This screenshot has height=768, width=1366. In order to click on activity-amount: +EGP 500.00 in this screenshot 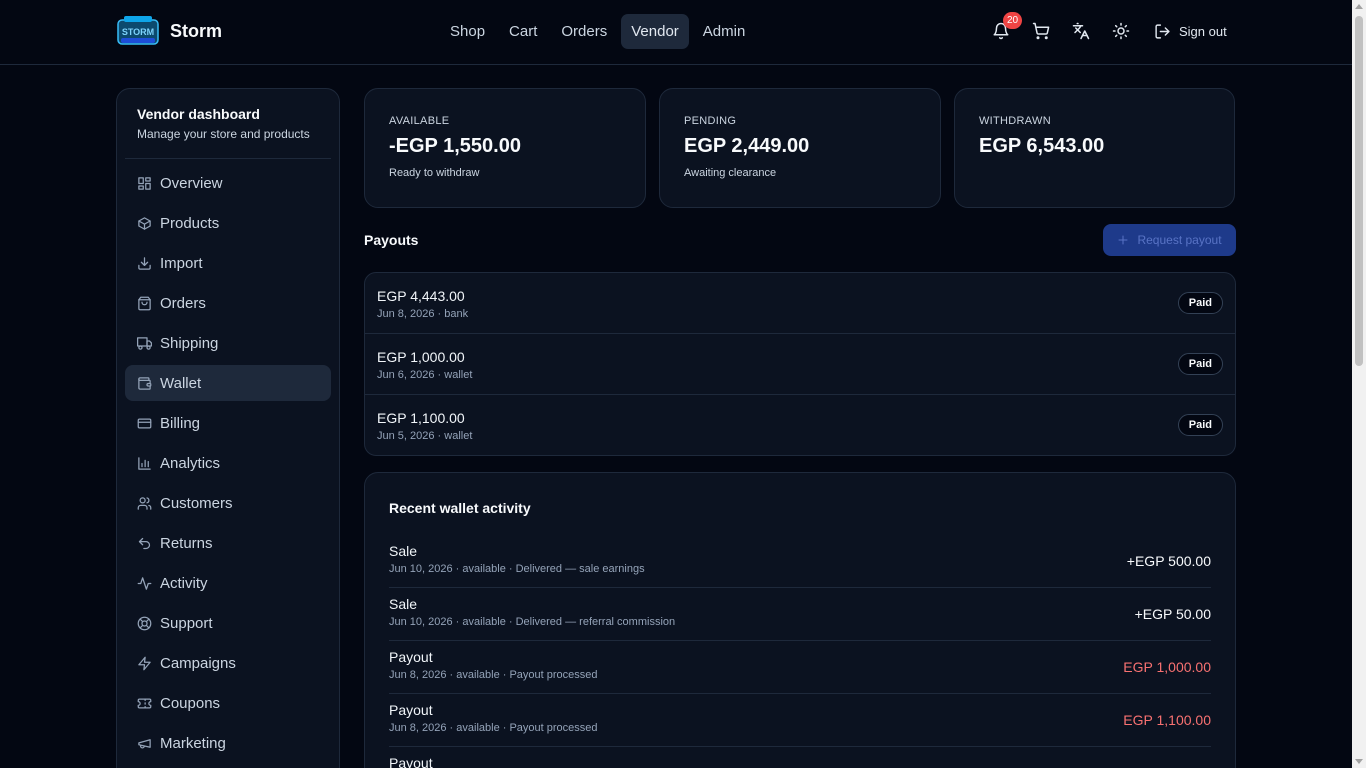, I will do `click(1168, 561)`.